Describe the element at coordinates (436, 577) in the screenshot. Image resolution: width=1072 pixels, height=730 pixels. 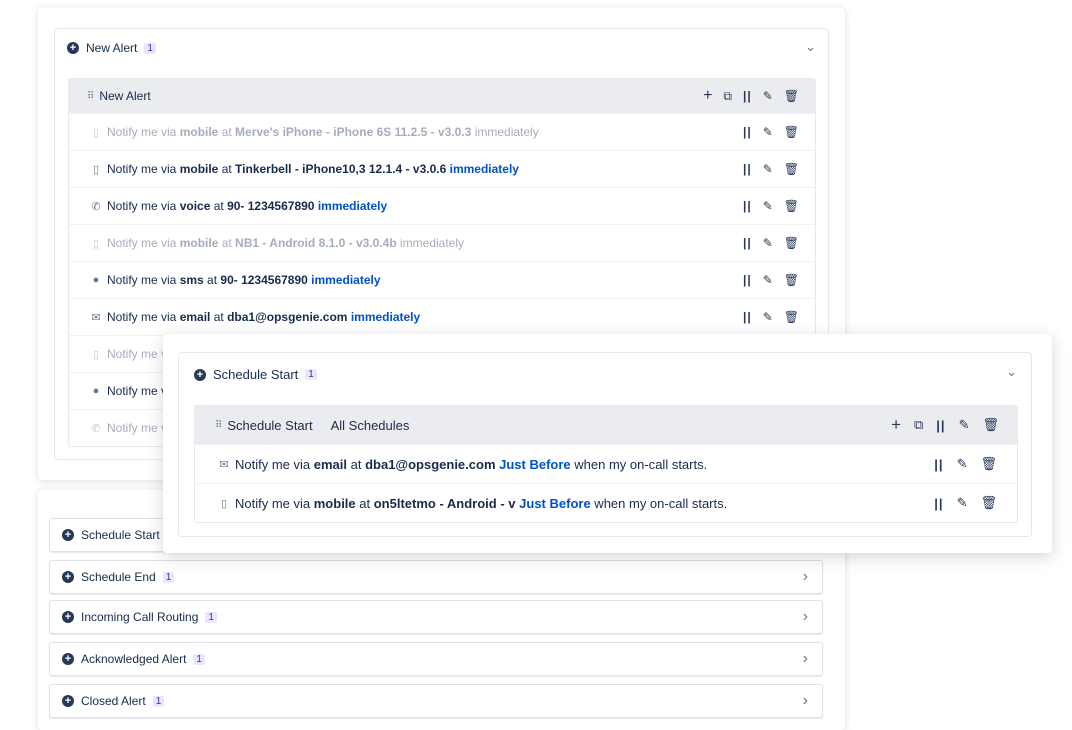
I see `section-item: + Schedule End 1 ›` at that location.